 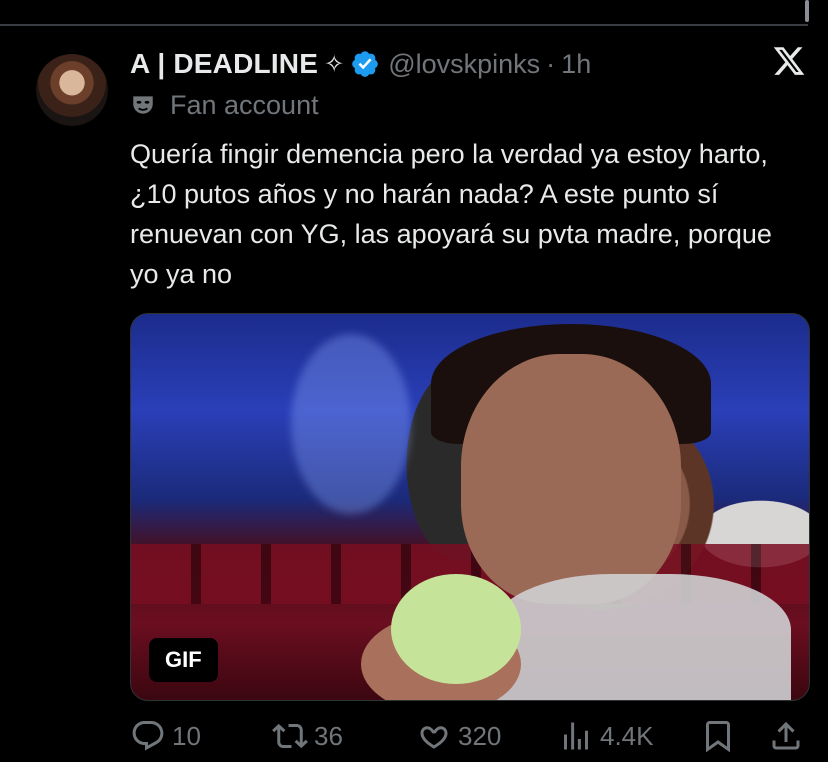 I want to click on reply-icon, so click(x=148, y=736).